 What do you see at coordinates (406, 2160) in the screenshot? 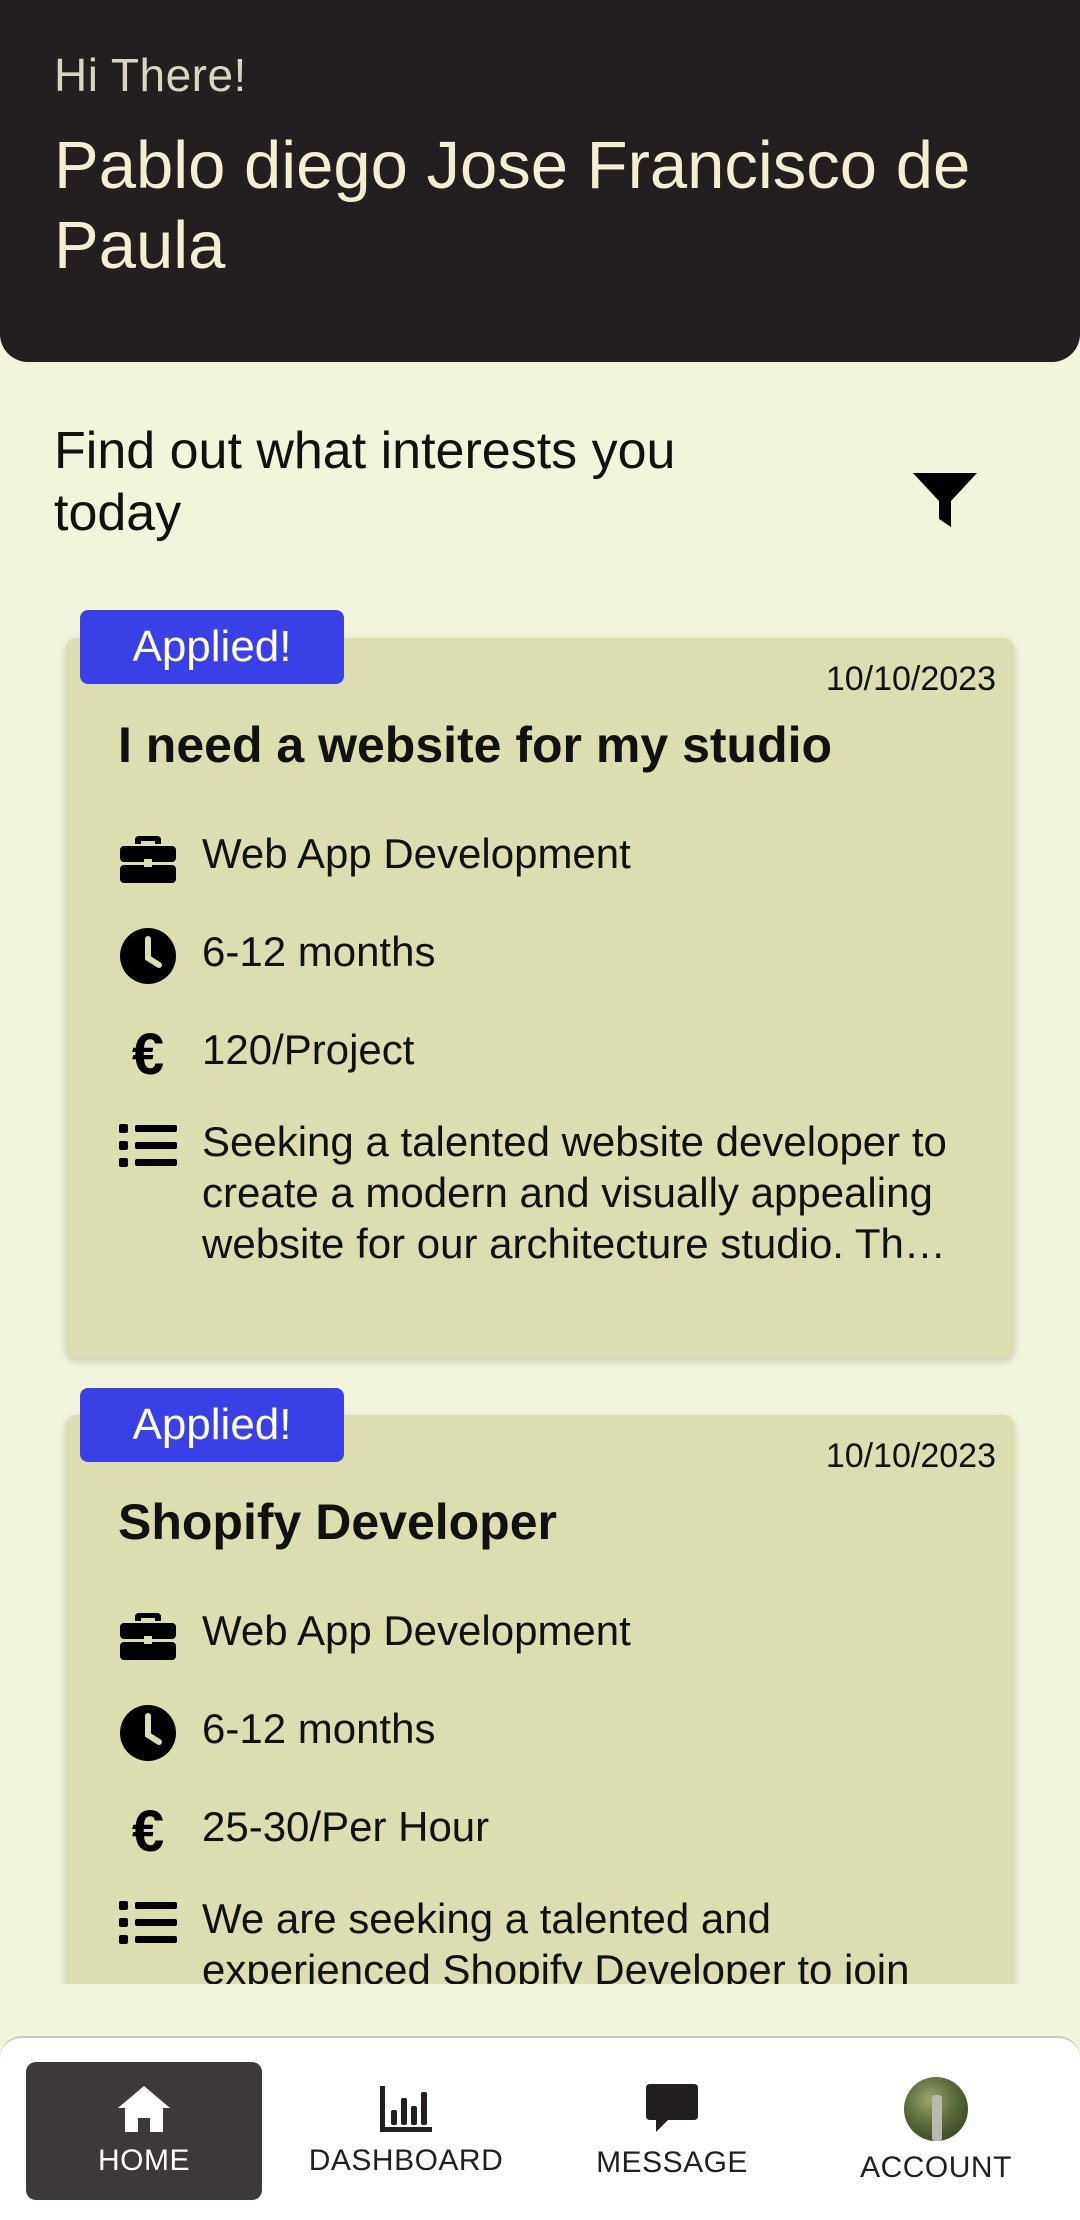
I see `nav-dashboard-label: DASHBOARD` at bounding box center [406, 2160].